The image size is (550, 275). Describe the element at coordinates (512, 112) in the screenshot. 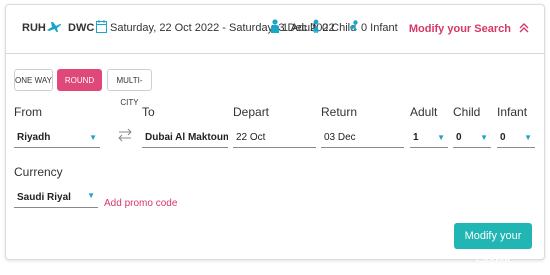

I see `infant-label: Infant` at that location.